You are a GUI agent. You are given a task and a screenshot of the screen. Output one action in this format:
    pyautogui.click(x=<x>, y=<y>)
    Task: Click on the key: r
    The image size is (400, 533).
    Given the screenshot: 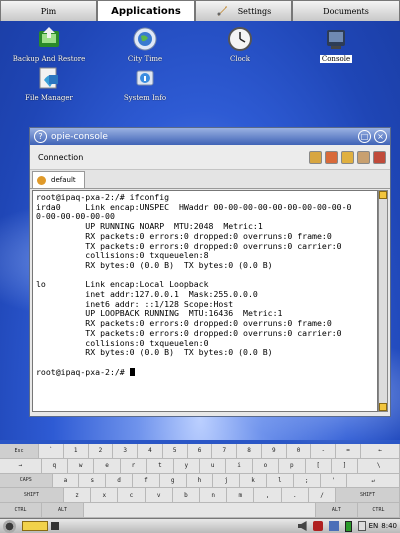 What is the action you would take?
    pyautogui.click(x=134, y=466)
    